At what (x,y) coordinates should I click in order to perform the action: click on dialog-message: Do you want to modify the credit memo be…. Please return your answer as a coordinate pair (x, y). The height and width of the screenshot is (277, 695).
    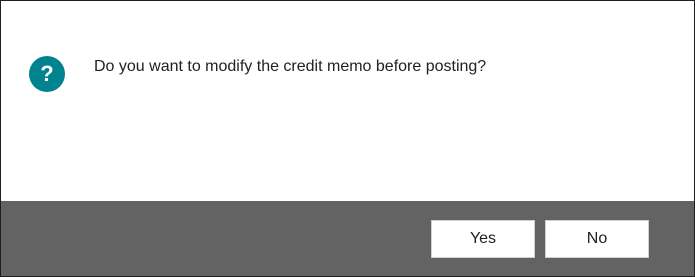
    Looking at the image, I should click on (290, 66).